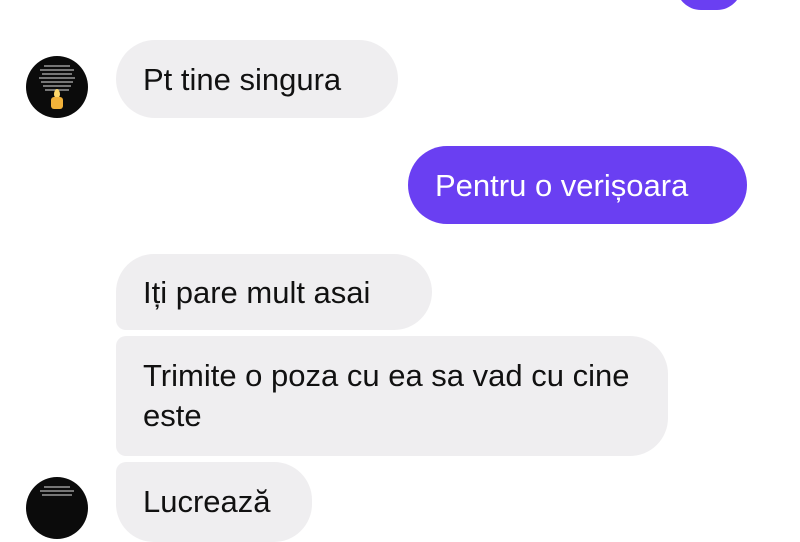  I want to click on message-bubble-incoming: Lucrează, so click(214, 502).